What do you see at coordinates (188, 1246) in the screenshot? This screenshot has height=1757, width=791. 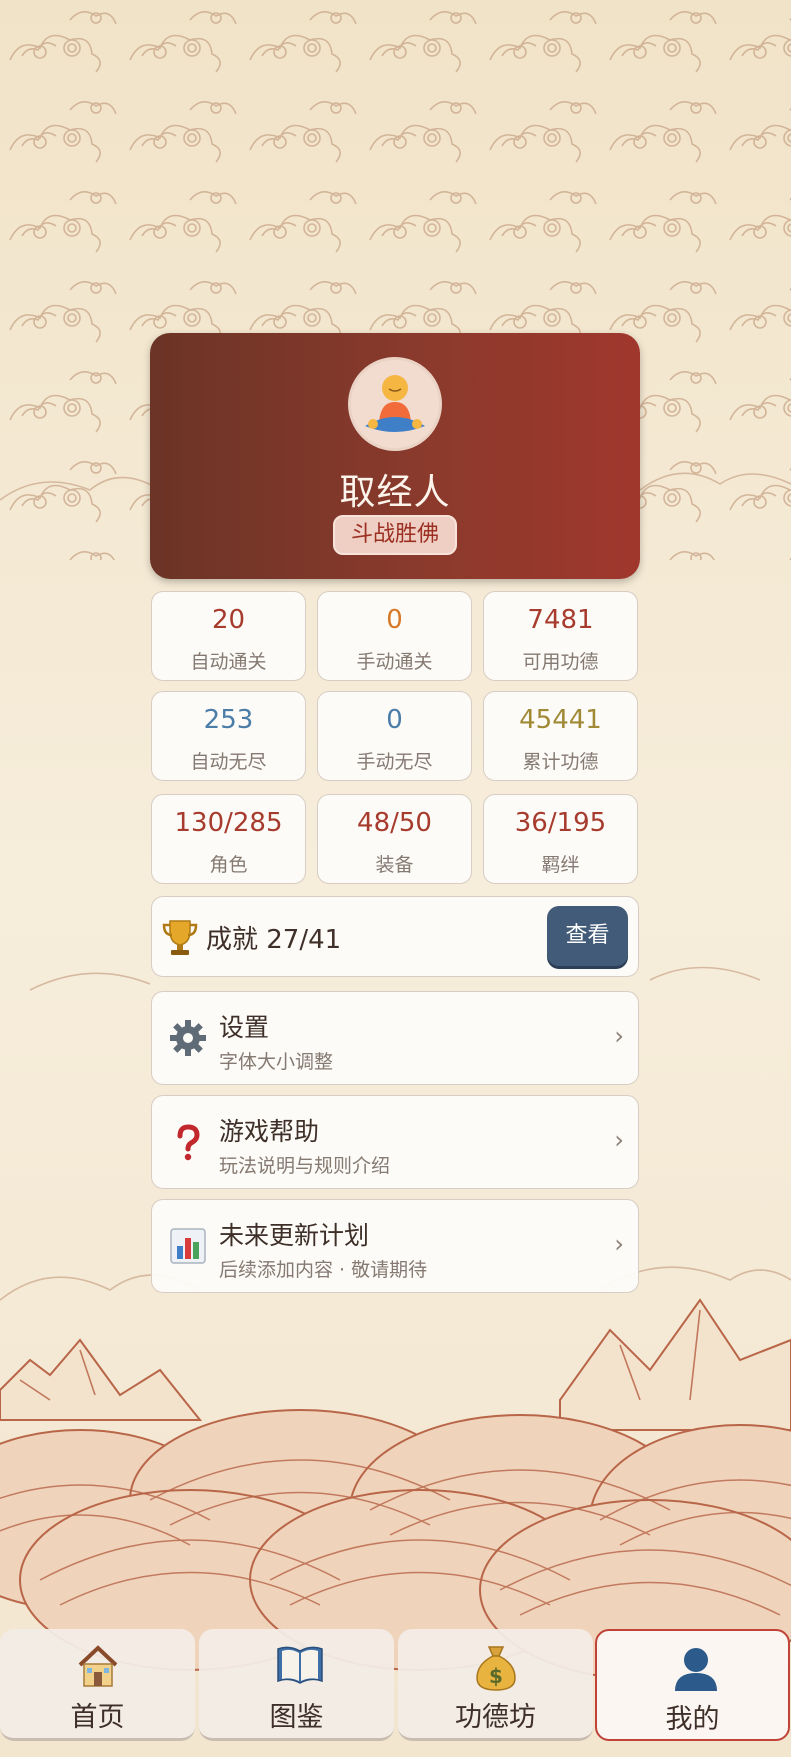 I see `bar-chart-icon` at bounding box center [188, 1246].